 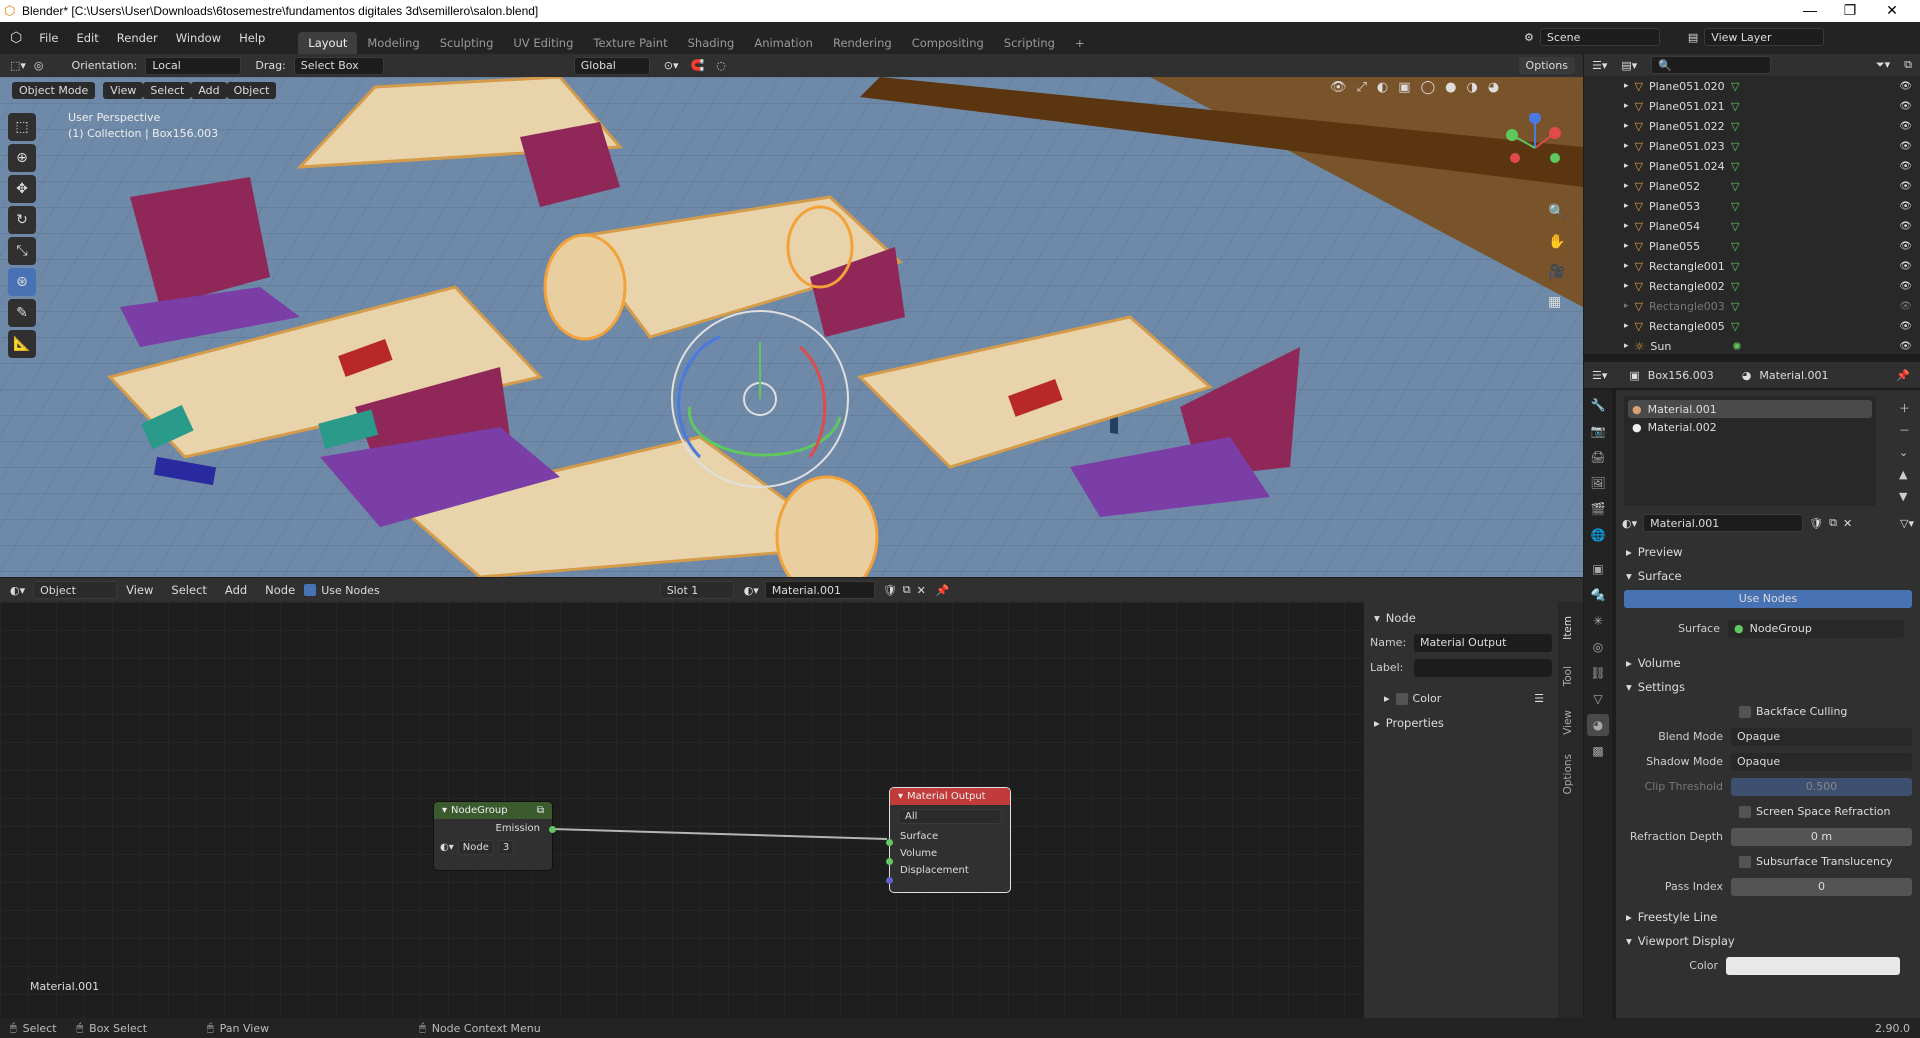 I want to click on tab-animation: Animation, so click(x=783, y=43).